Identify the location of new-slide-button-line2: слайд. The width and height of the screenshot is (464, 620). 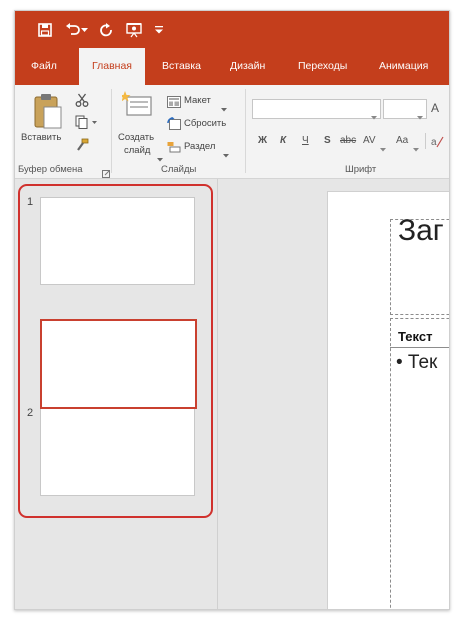
(137, 150).